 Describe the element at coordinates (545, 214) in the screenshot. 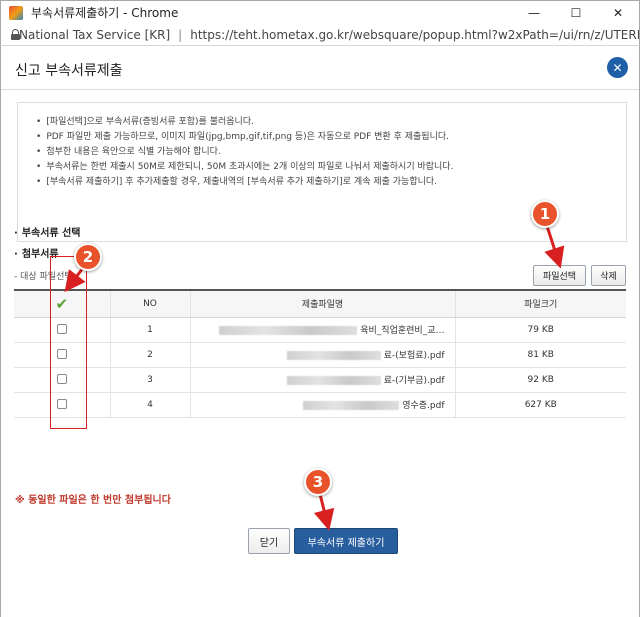

I see `step-marker-1: 1` at that location.